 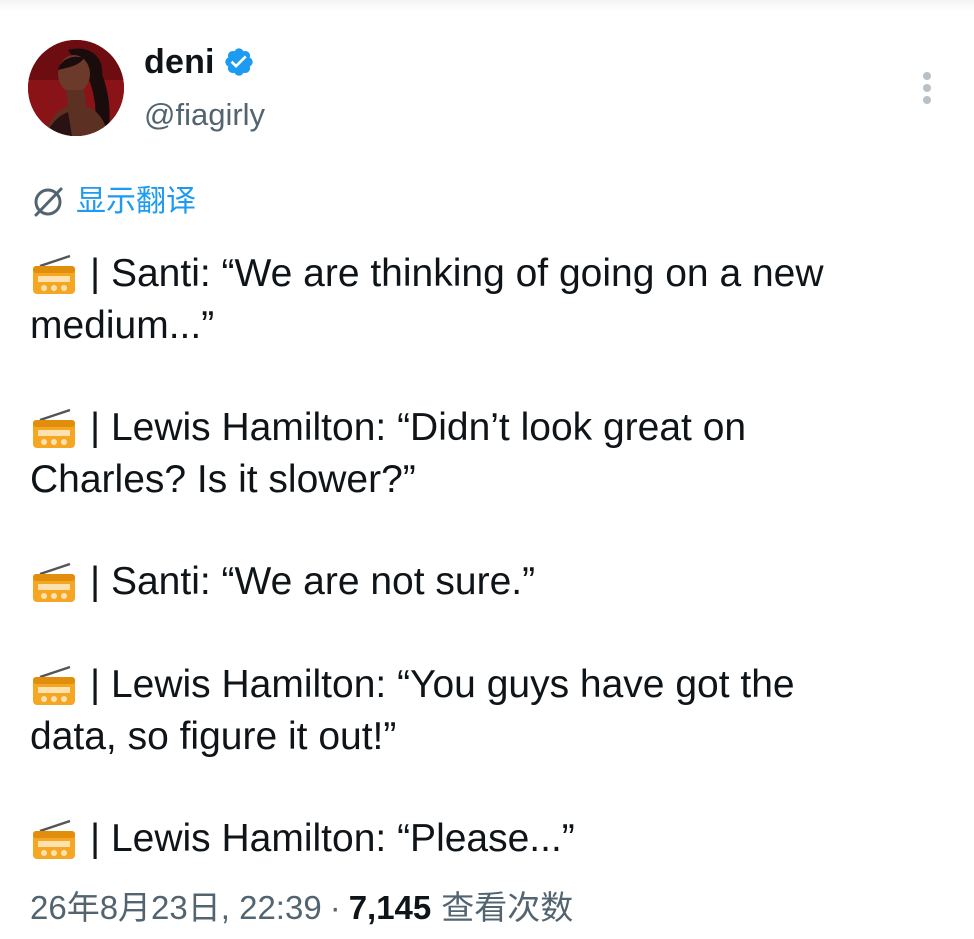 What do you see at coordinates (927, 88) in the screenshot?
I see `more-options-icon` at bounding box center [927, 88].